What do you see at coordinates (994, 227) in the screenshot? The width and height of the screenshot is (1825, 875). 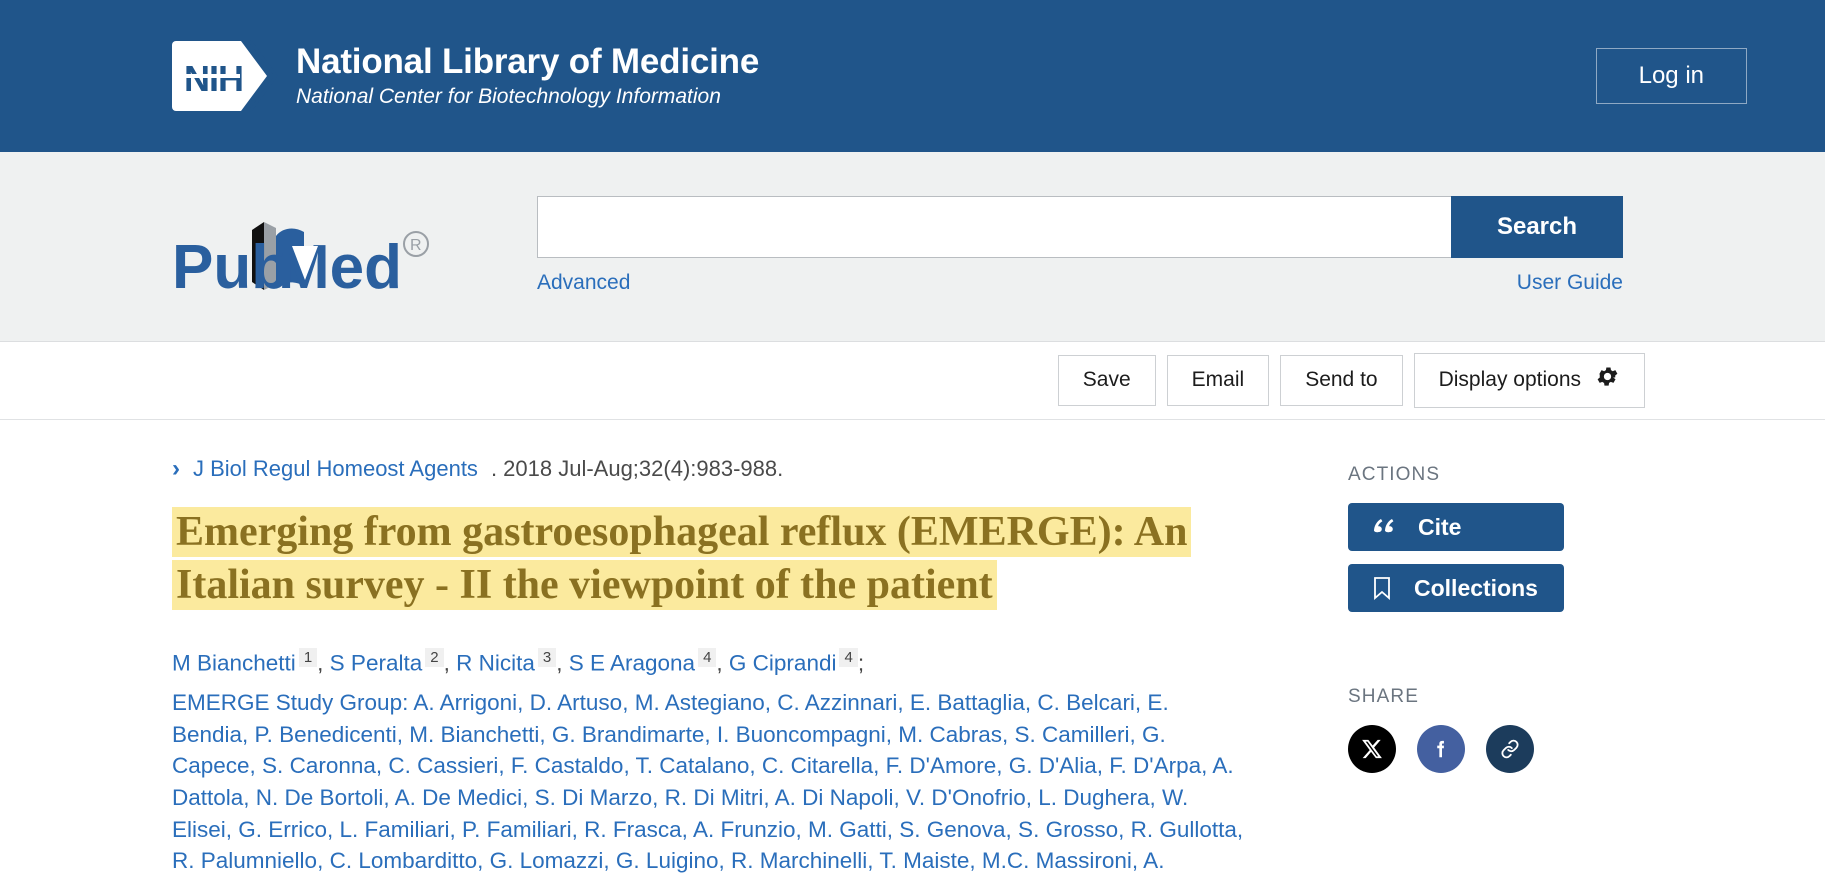 I see `search-input` at bounding box center [994, 227].